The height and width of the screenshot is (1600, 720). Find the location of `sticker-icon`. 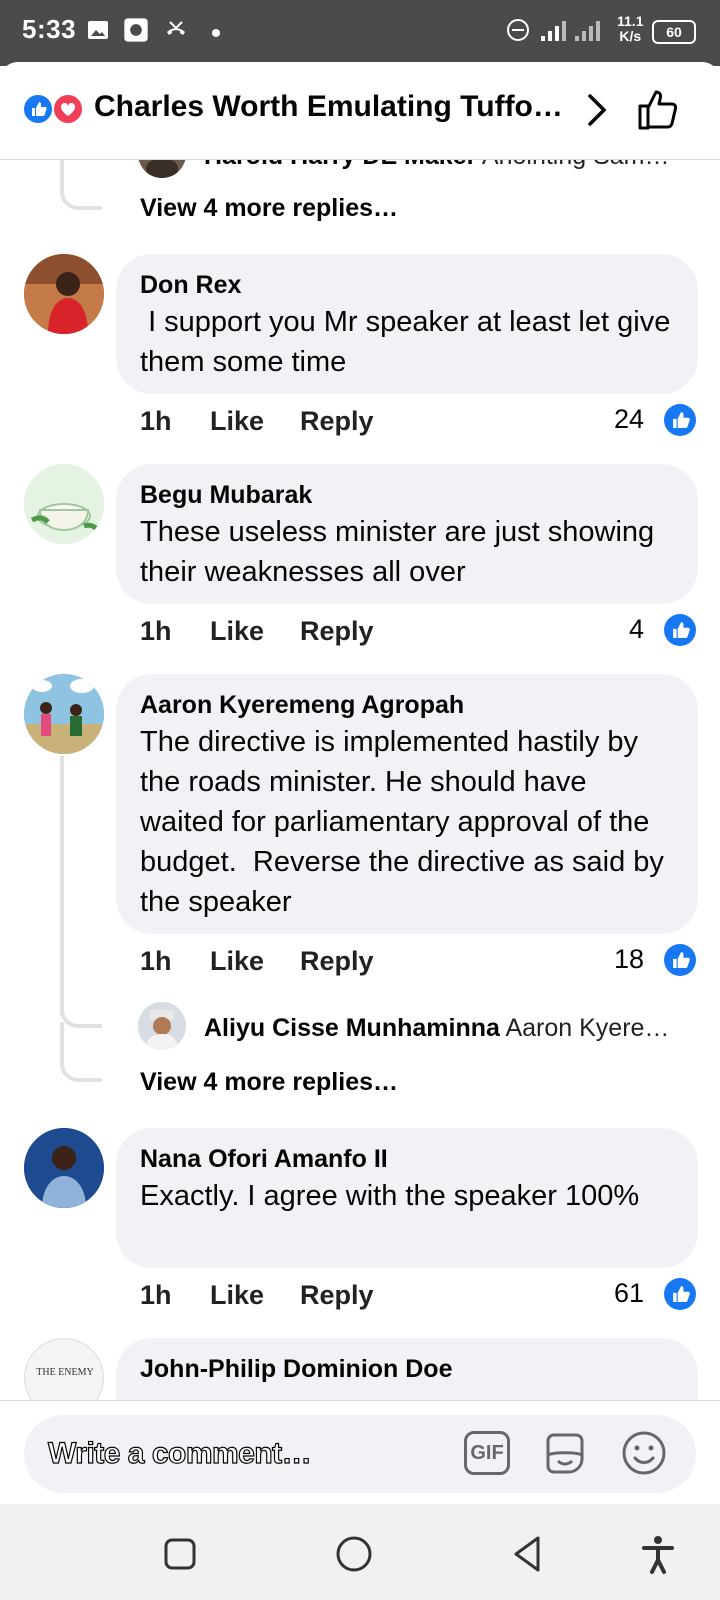

sticker-icon is located at coordinates (565, 1454).